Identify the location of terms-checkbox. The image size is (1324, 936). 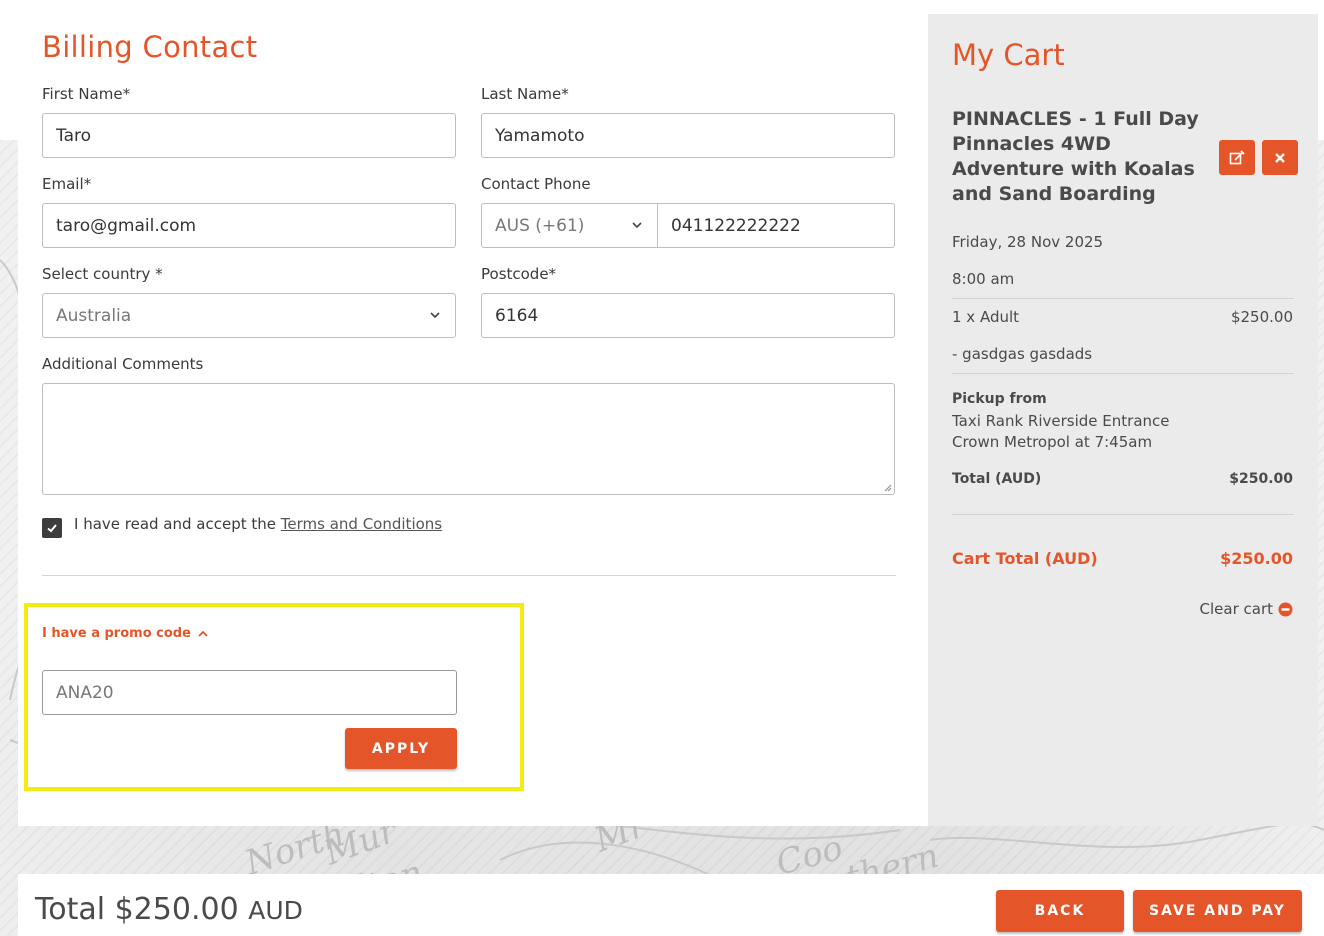
(52, 528).